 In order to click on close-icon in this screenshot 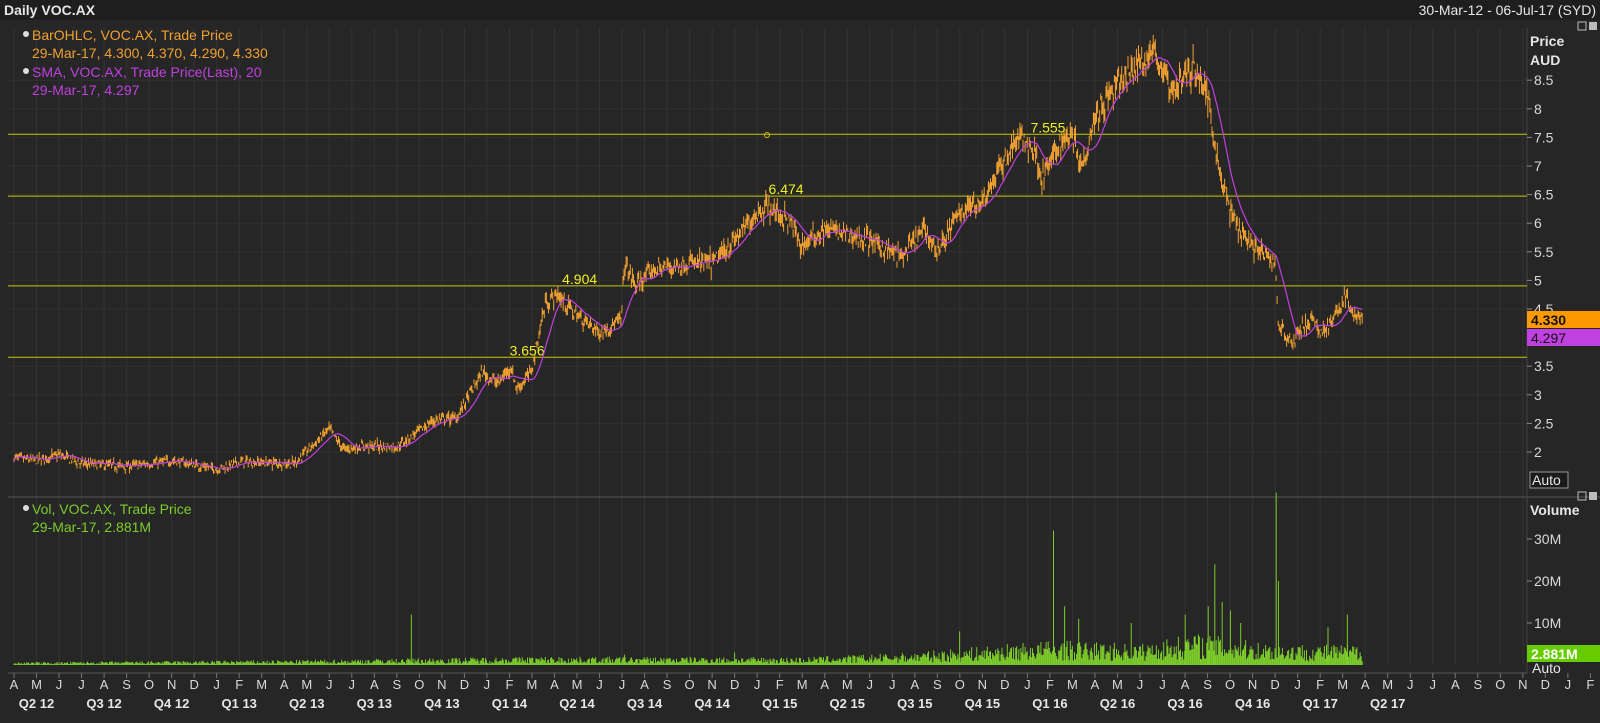, I will do `click(1593, 26)`.